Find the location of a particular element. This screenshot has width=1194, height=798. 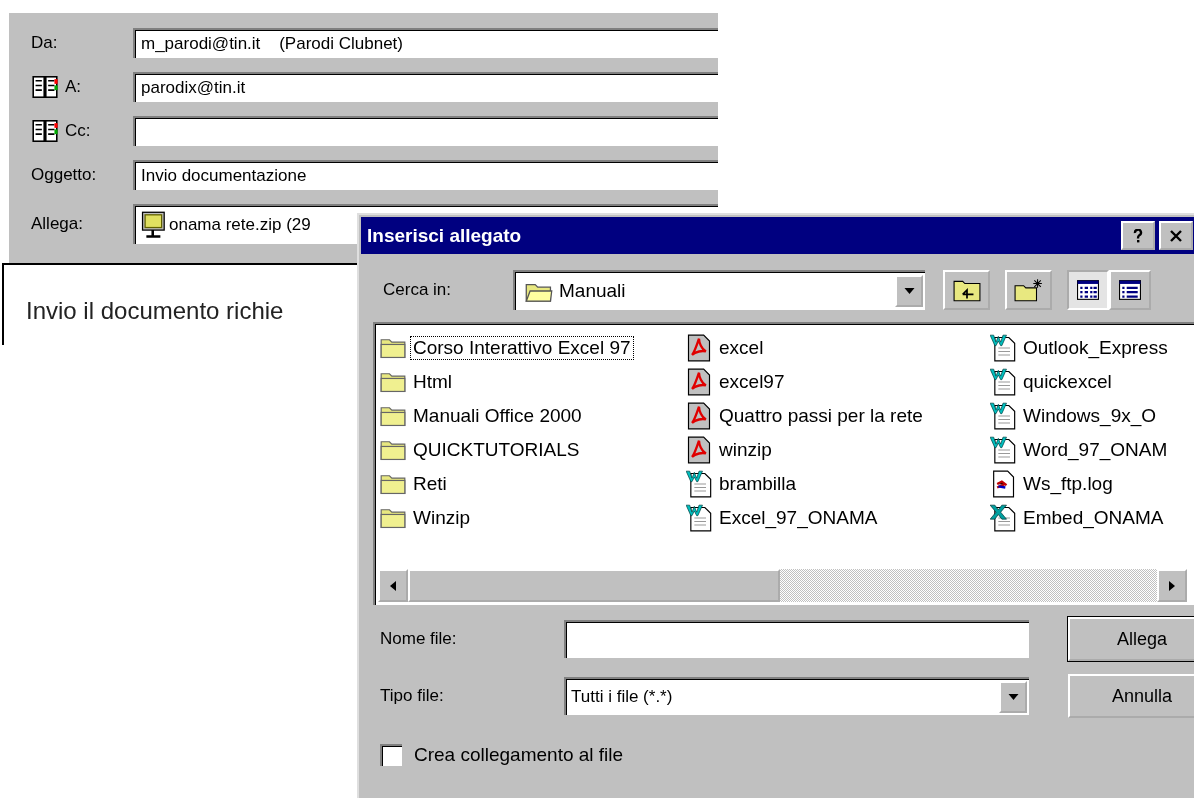

field-label: Da: is located at coordinates (44, 43).